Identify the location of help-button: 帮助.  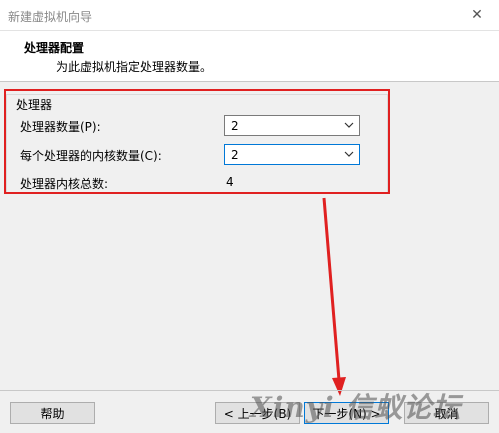
(52, 413).